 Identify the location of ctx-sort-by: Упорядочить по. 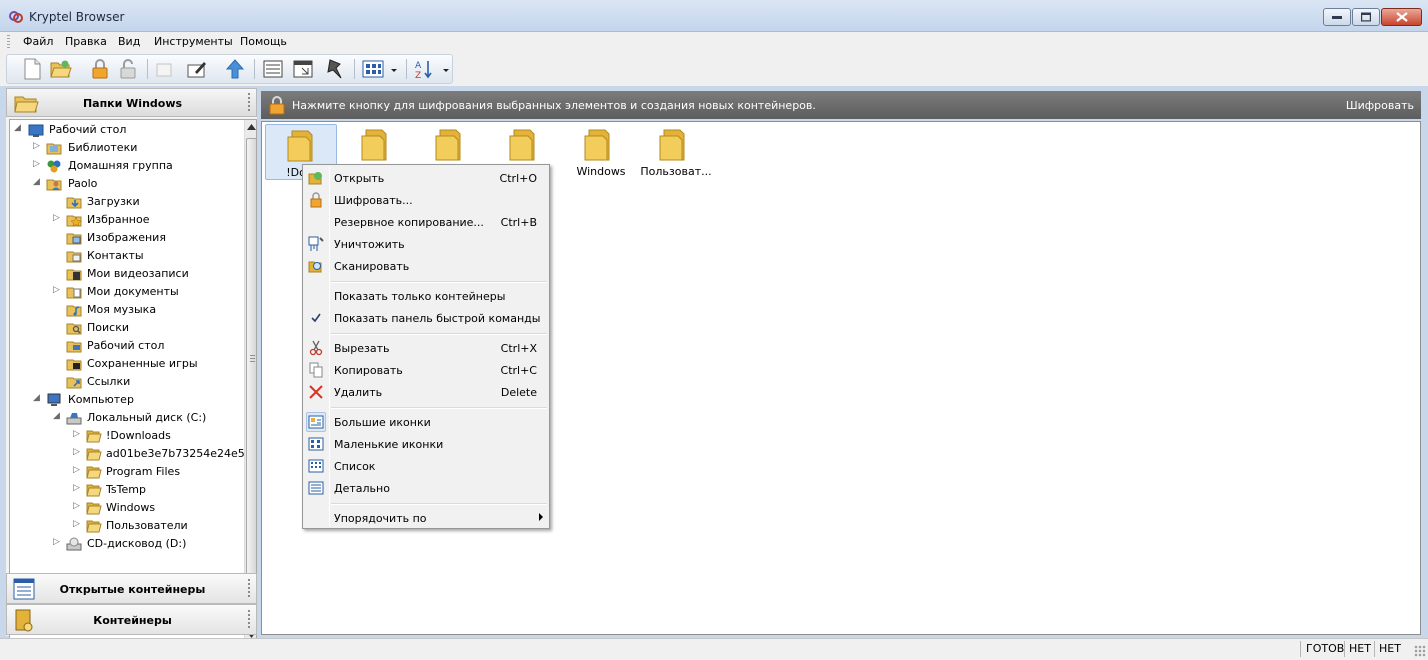
(426, 518).